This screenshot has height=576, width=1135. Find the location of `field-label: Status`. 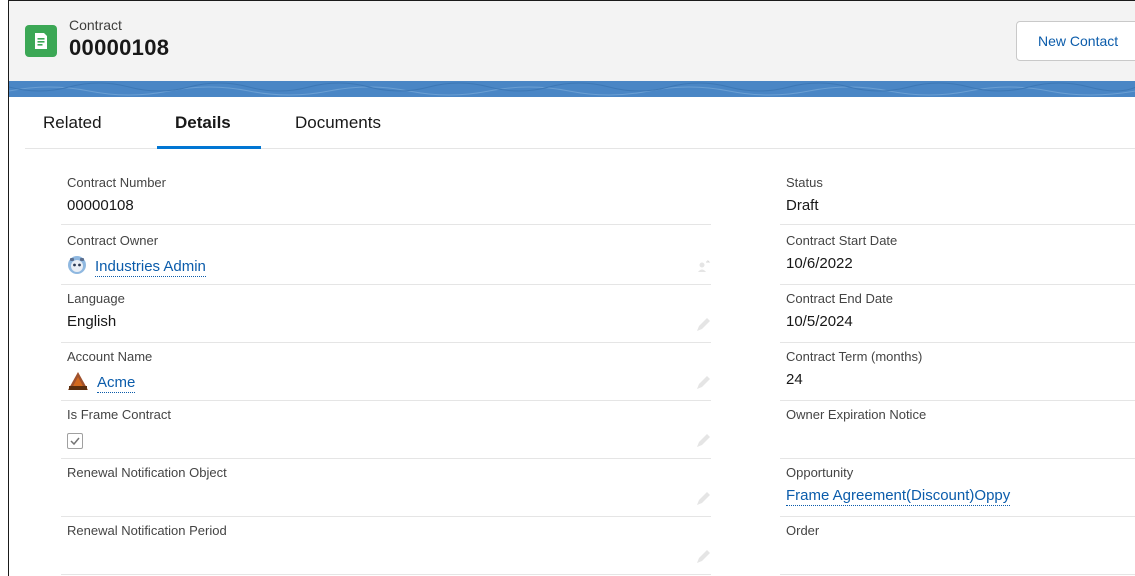

field-label: Status is located at coordinates (804, 182).